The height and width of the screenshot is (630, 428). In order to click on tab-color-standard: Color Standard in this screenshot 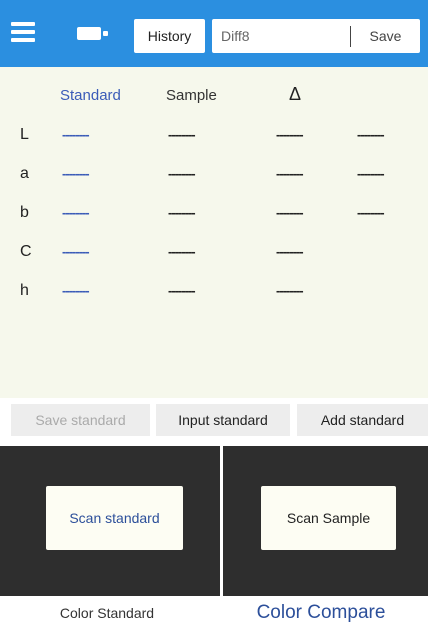, I will do `click(107, 613)`.